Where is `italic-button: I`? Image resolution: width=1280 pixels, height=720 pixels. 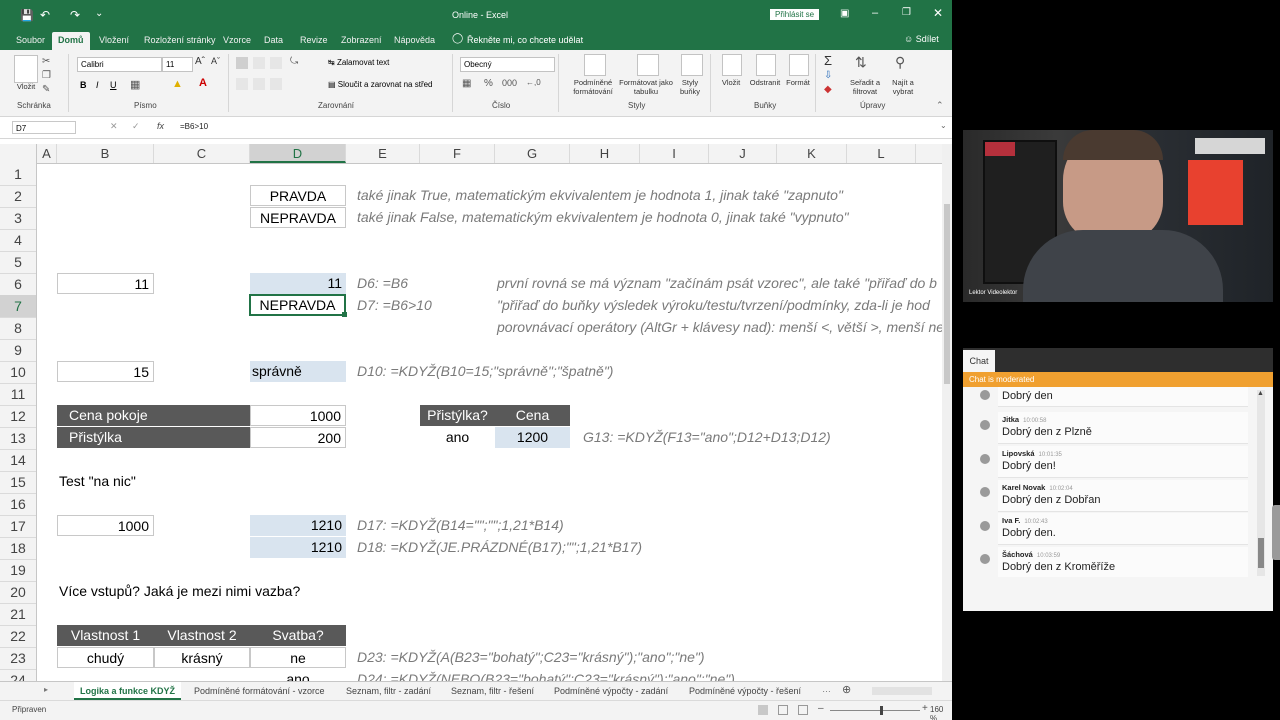 italic-button: I is located at coordinates (97, 85).